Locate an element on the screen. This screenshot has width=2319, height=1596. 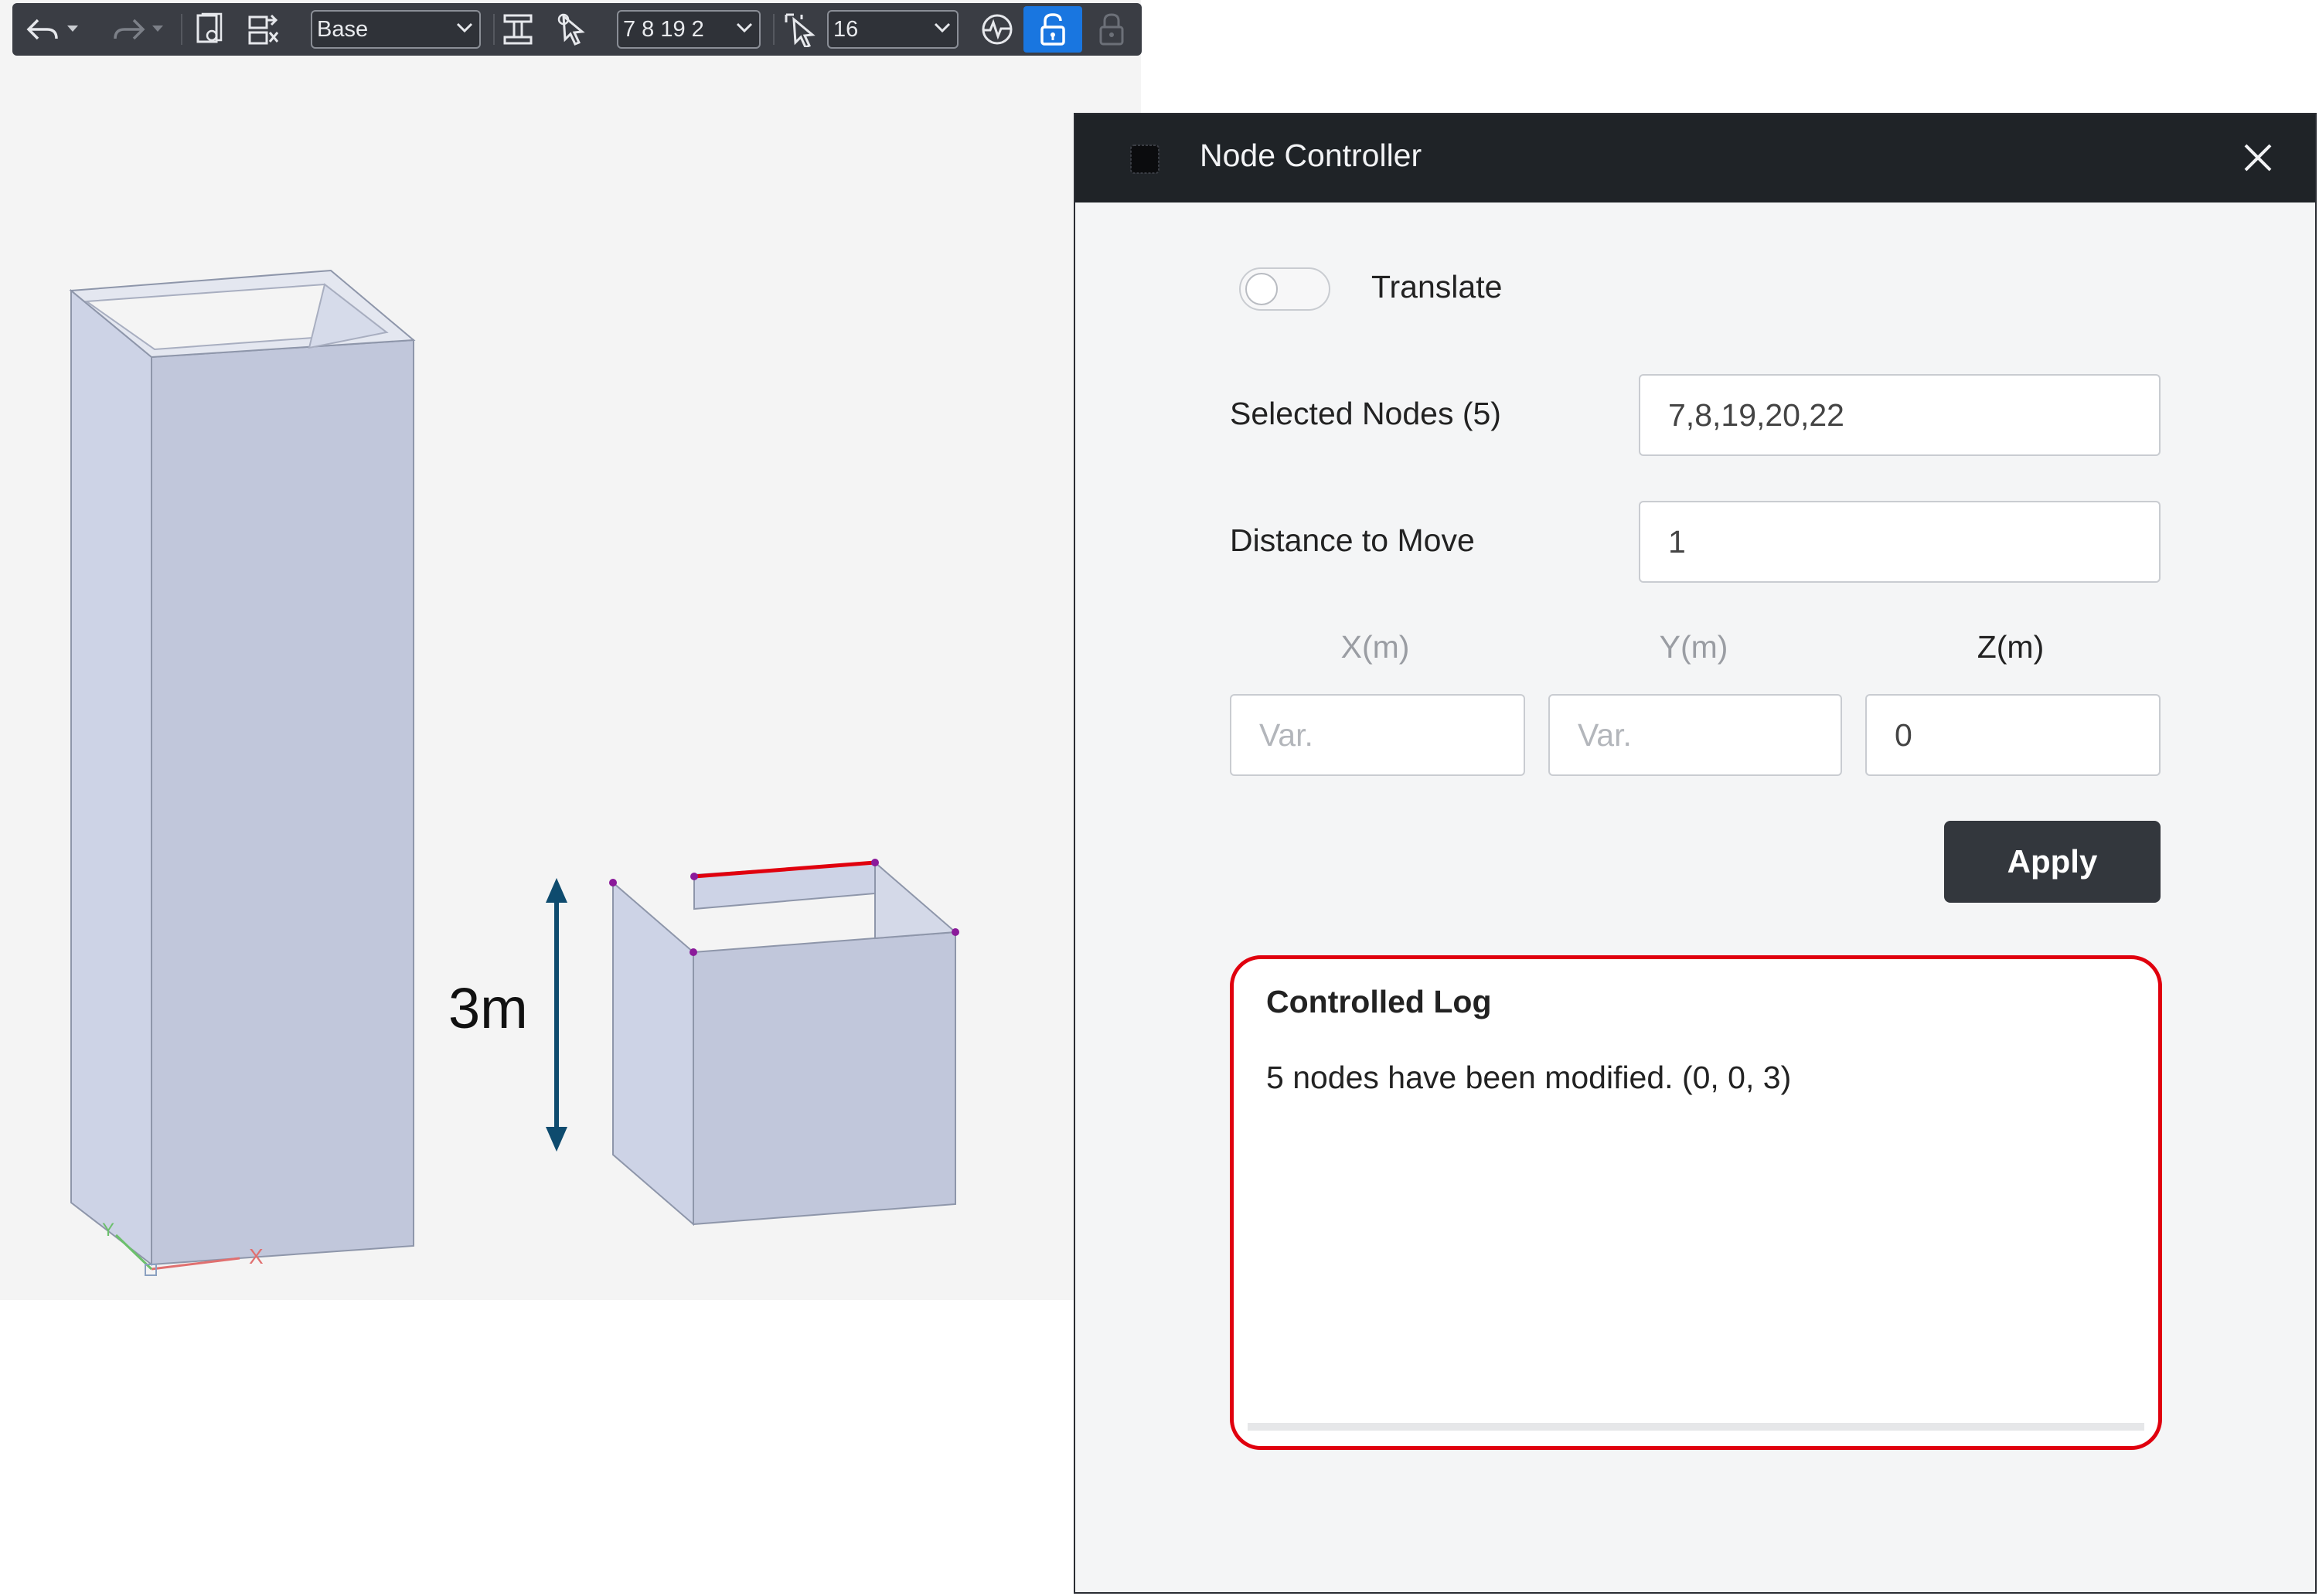
y-input: Var. is located at coordinates (1695, 735).